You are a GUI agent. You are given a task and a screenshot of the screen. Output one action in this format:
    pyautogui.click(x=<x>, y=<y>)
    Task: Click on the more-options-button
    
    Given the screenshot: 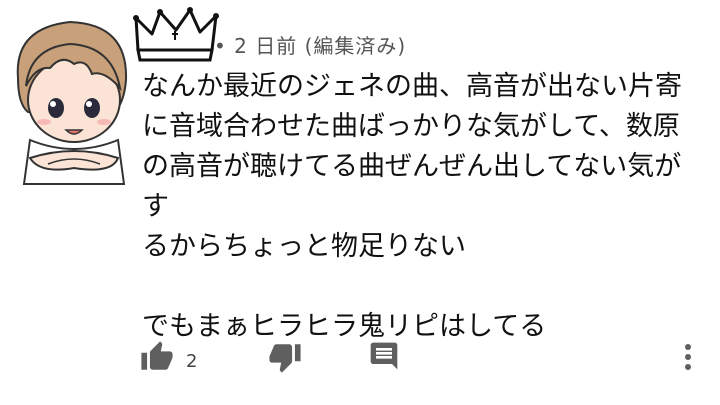 What is the action you would take?
    pyautogui.click(x=688, y=357)
    